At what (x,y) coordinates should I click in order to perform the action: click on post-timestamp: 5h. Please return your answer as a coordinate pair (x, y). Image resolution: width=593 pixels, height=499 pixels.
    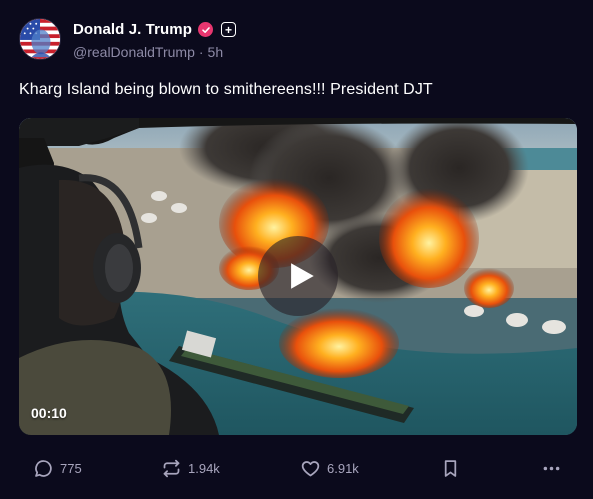
    Looking at the image, I should click on (216, 52).